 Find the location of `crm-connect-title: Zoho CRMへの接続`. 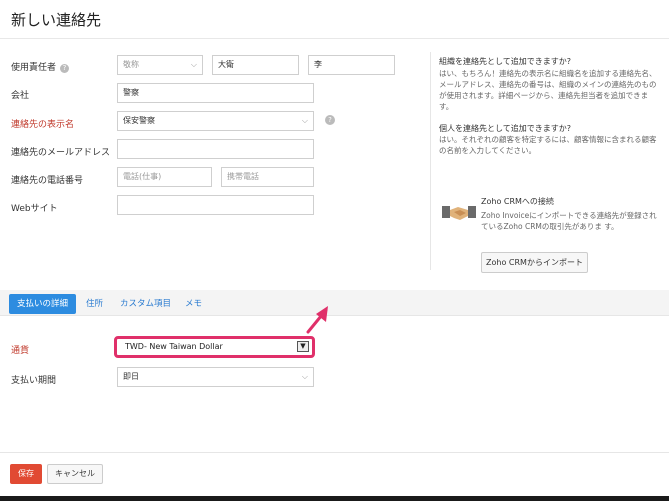

crm-connect-title: Zoho CRMへの接続 is located at coordinates (517, 201).